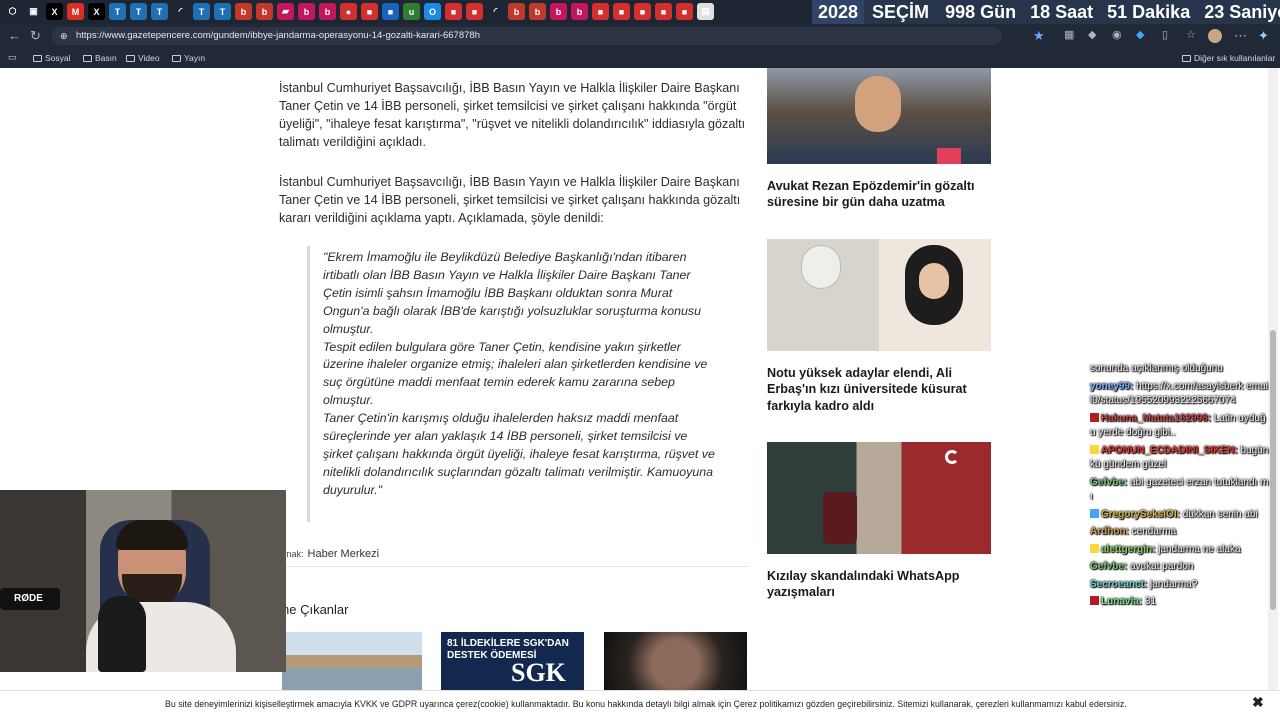 The height and width of the screenshot is (720, 1280). I want to click on featured-heading: ne Çıkanlar, so click(315, 609).